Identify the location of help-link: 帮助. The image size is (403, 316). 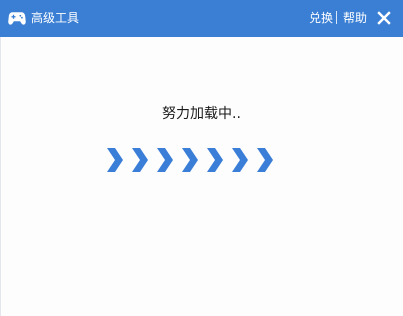
(355, 18).